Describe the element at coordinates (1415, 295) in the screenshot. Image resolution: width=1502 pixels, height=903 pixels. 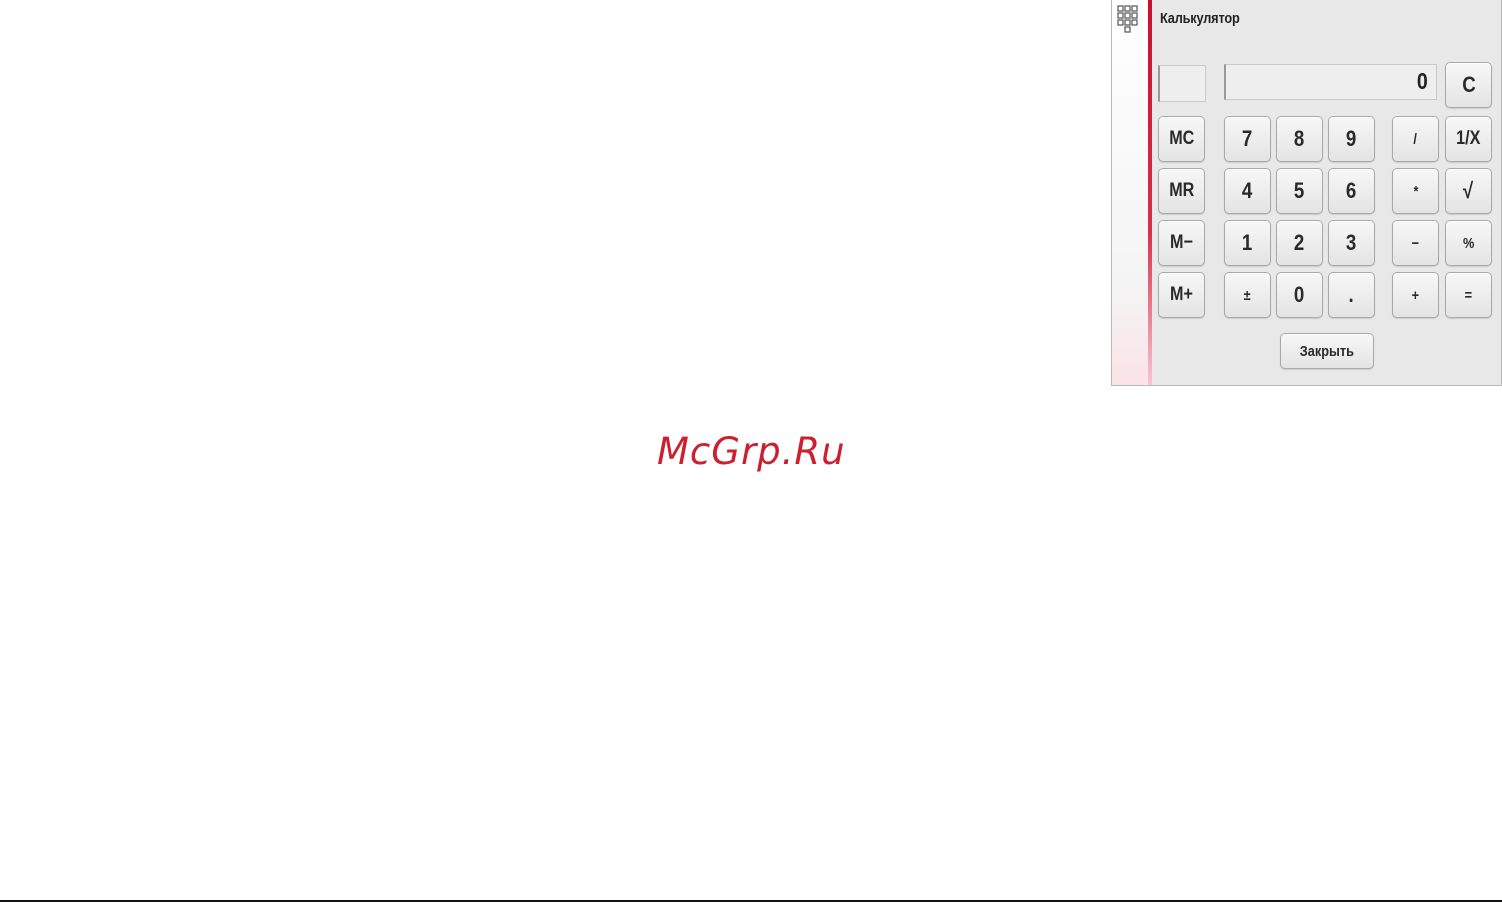
I see `add-button: +` at that location.